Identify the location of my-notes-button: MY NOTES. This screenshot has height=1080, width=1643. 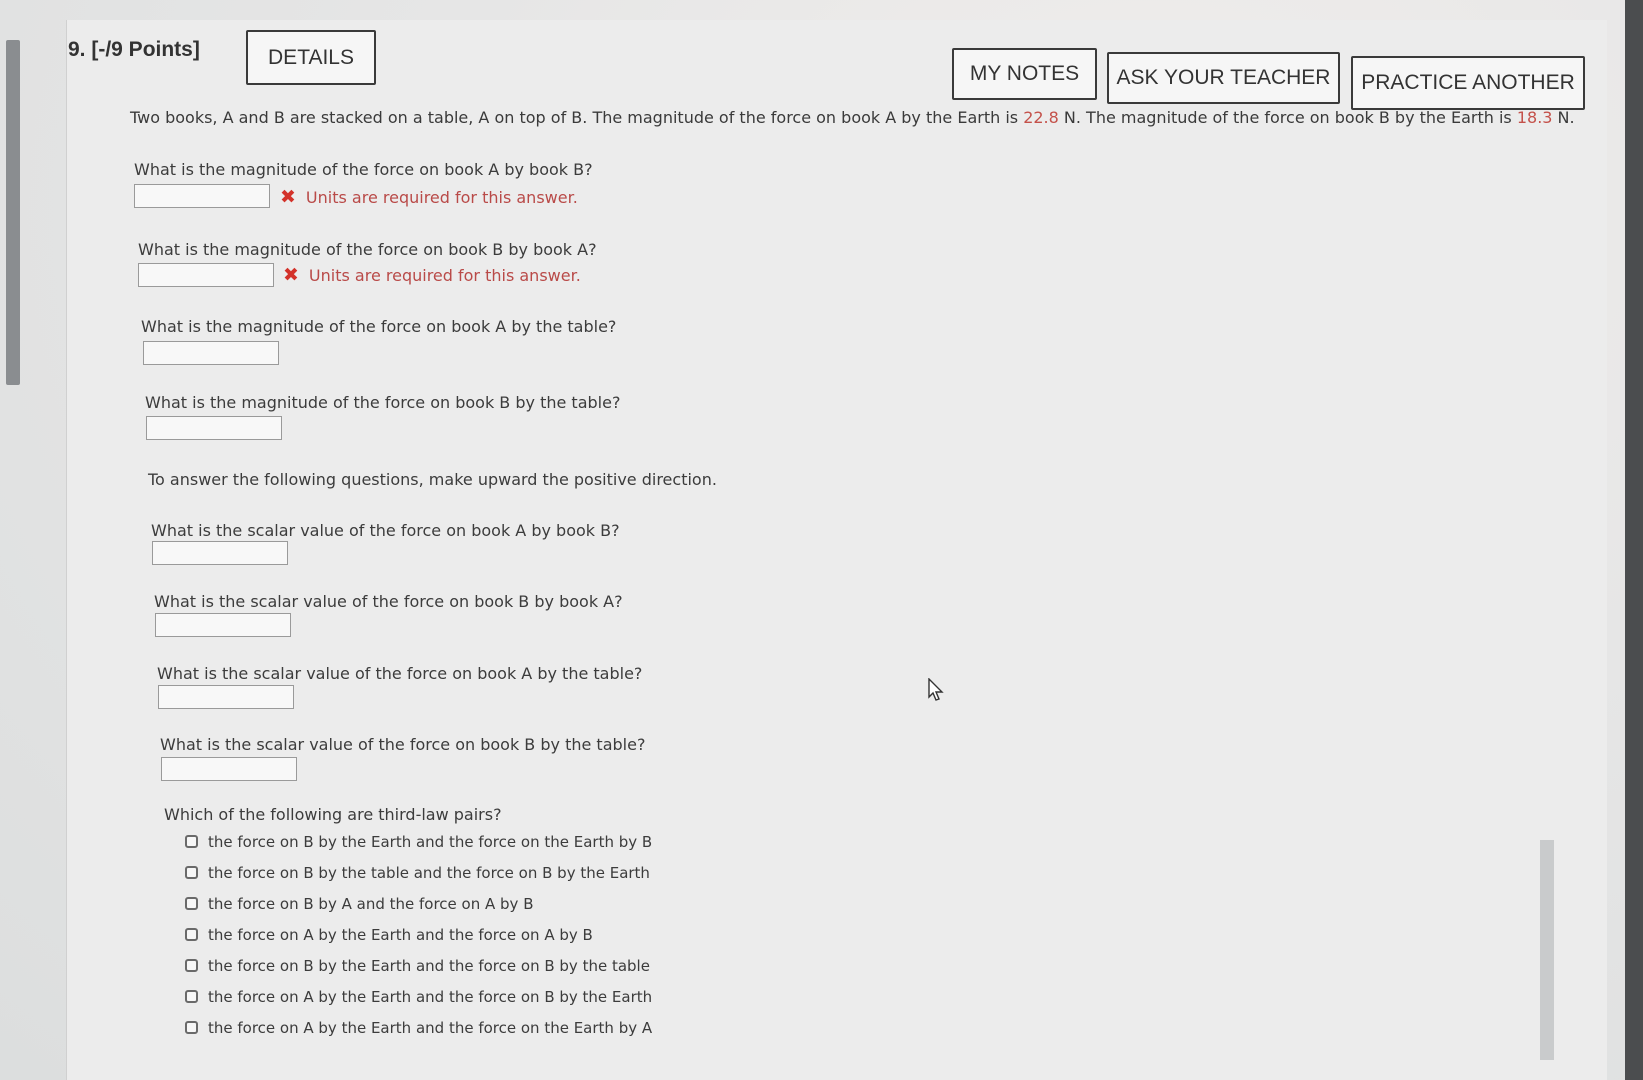
(1024, 74).